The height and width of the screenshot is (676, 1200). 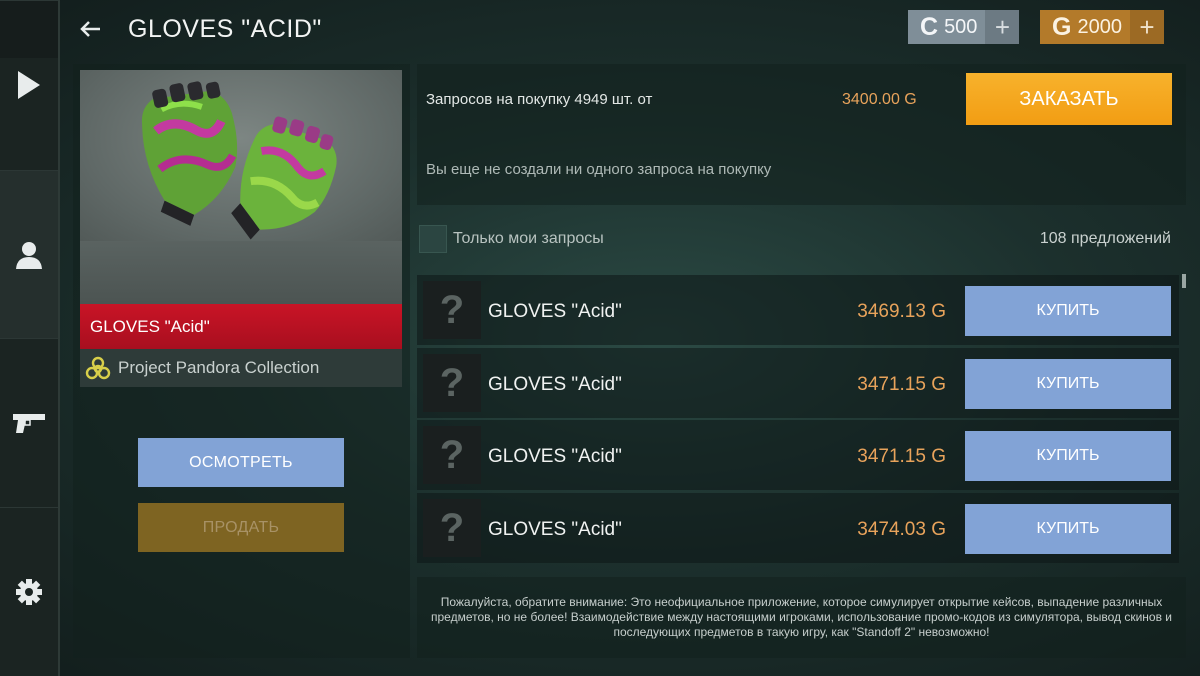 What do you see at coordinates (241, 272) in the screenshot?
I see `item-image-lower` at bounding box center [241, 272].